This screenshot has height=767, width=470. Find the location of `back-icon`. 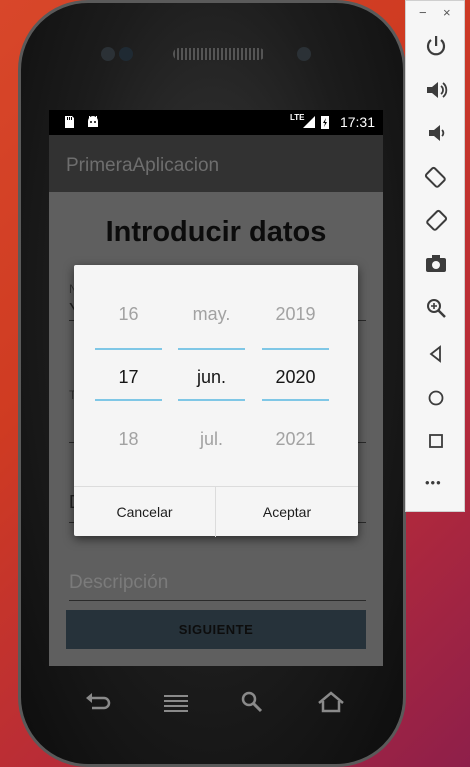

back-icon is located at coordinates (436, 354).